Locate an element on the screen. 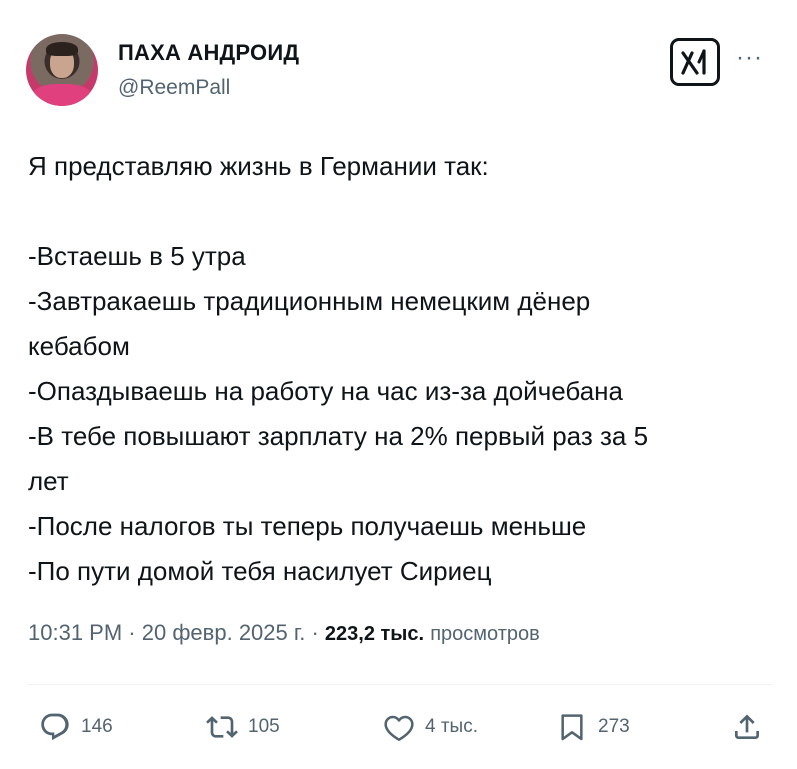 The height and width of the screenshot is (769, 797). author-handle: @ReemPall is located at coordinates (174, 88).